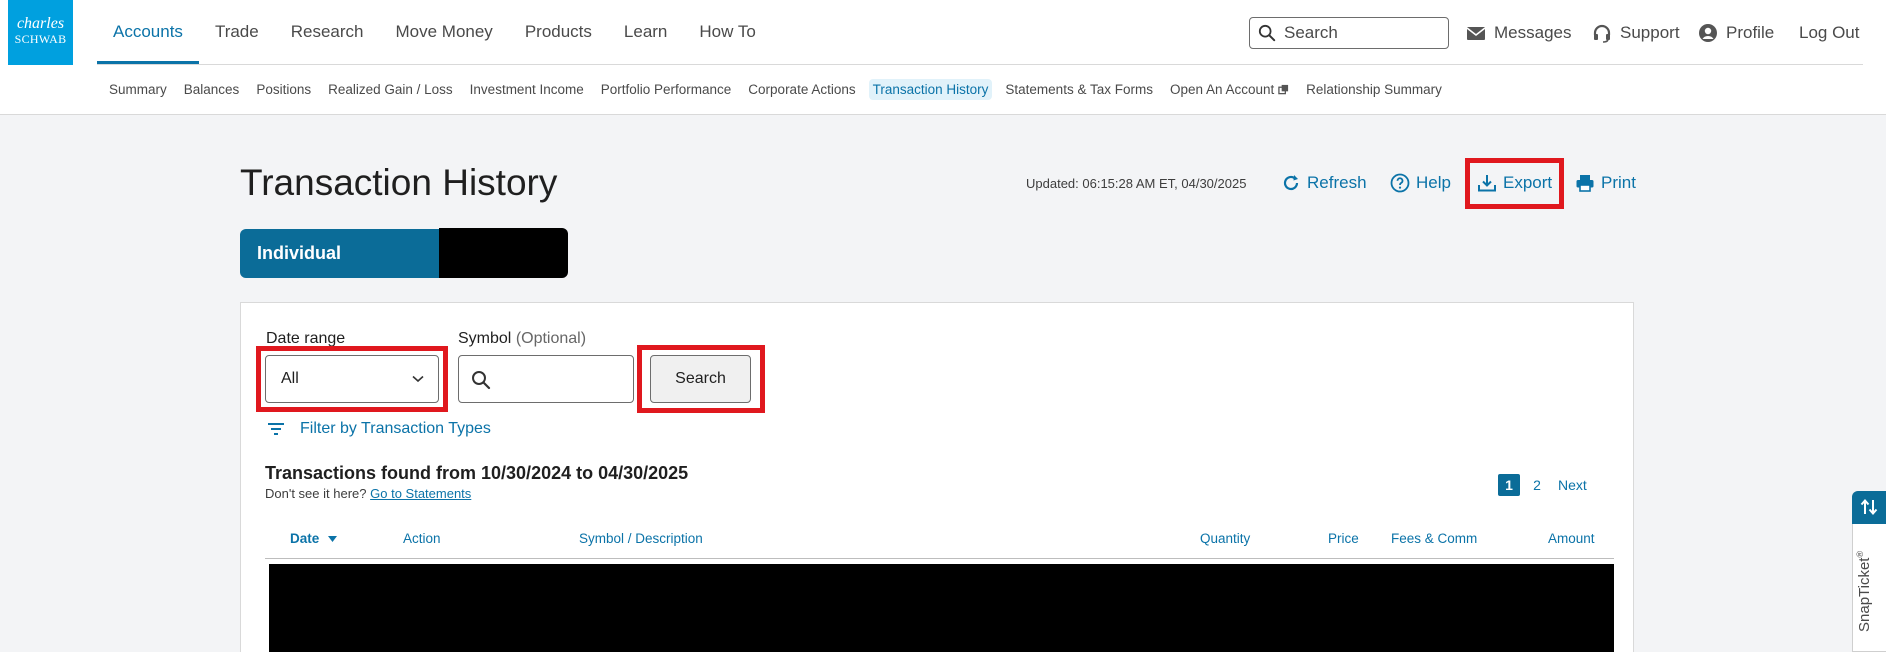 The height and width of the screenshot is (652, 1886). Describe the element at coordinates (422, 538) in the screenshot. I see `column-action: Action` at that location.